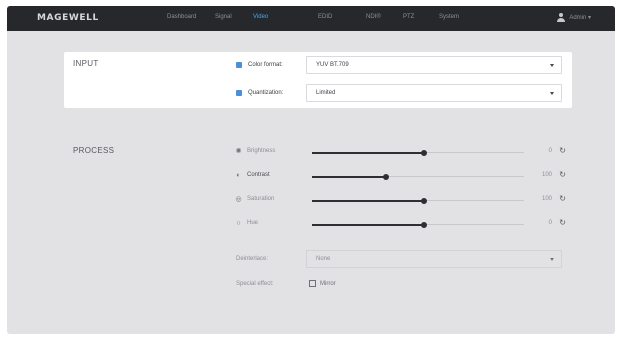  What do you see at coordinates (238, 151) in the screenshot?
I see `sun-icon: ✺` at bounding box center [238, 151].